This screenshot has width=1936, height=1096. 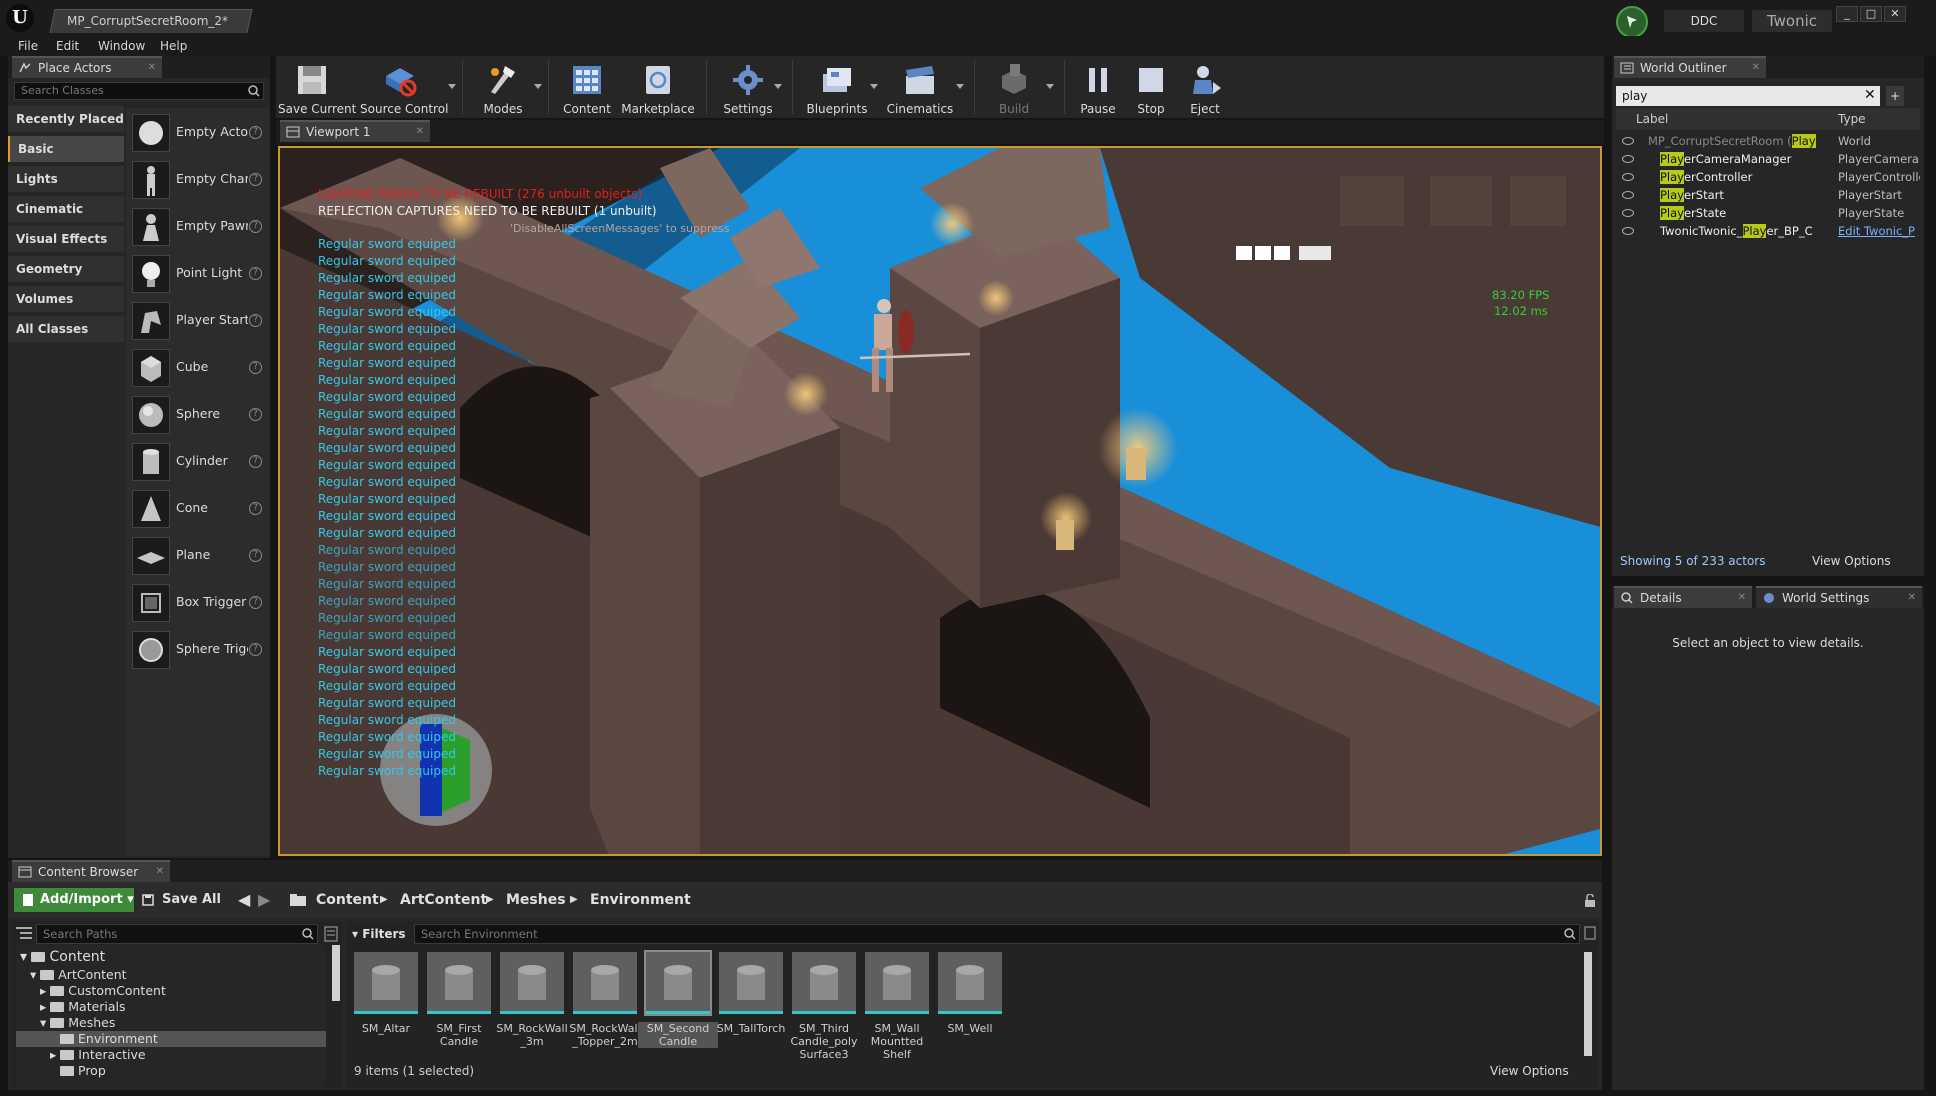 What do you see at coordinates (66, 119) in the screenshot?
I see `category-recently-placed: Recently Placed` at bounding box center [66, 119].